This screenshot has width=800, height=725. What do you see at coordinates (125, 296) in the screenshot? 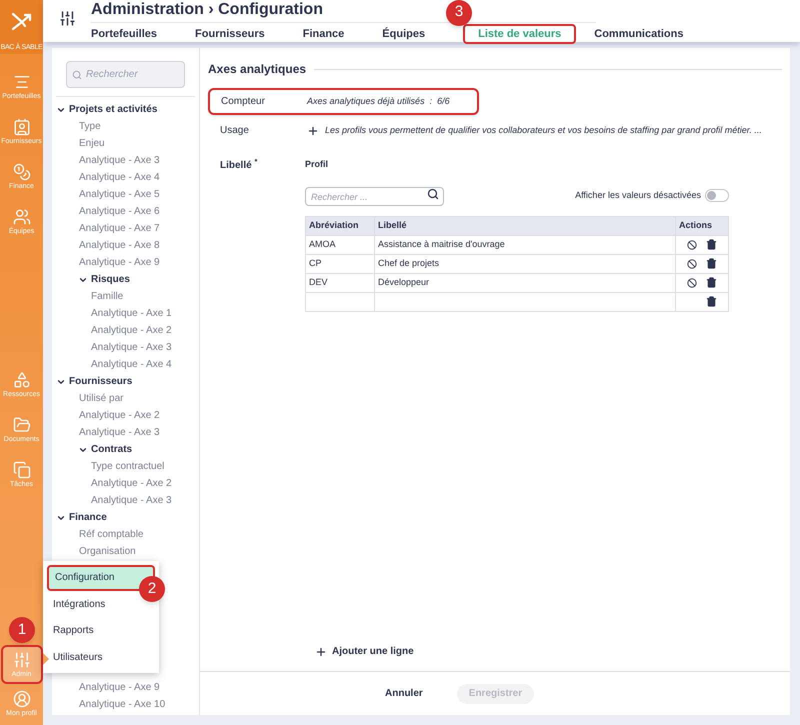
I see `tree-item: Famille` at bounding box center [125, 296].